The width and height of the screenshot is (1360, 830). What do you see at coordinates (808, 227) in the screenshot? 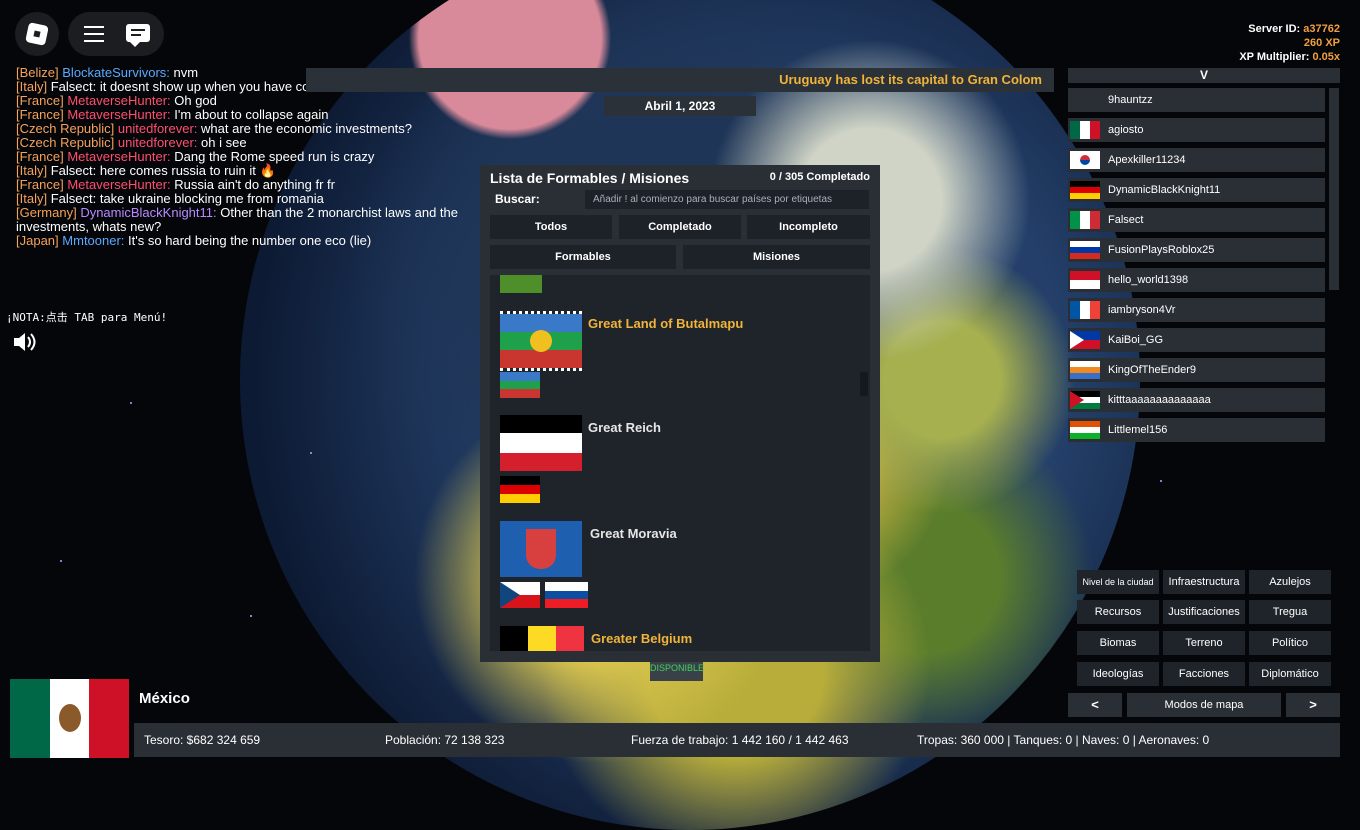
I see `filter-incompleto-button: Incompleto` at bounding box center [808, 227].